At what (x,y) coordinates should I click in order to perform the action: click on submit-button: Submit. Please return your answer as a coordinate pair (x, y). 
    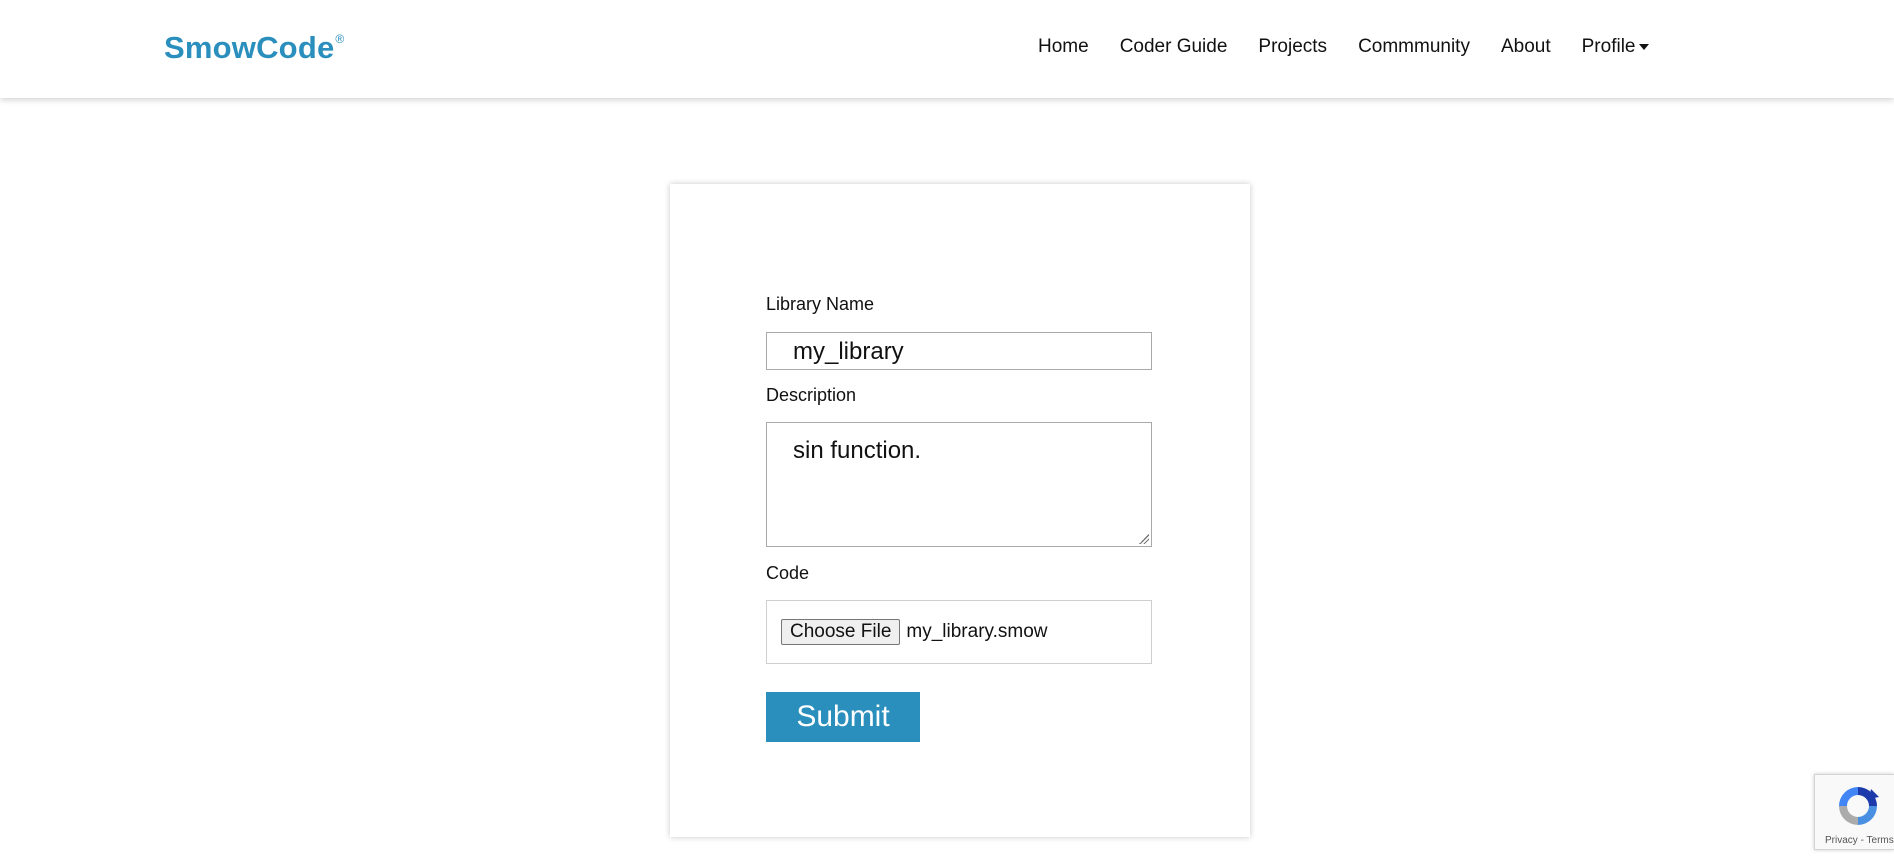
    Looking at the image, I should click on (843, 717).